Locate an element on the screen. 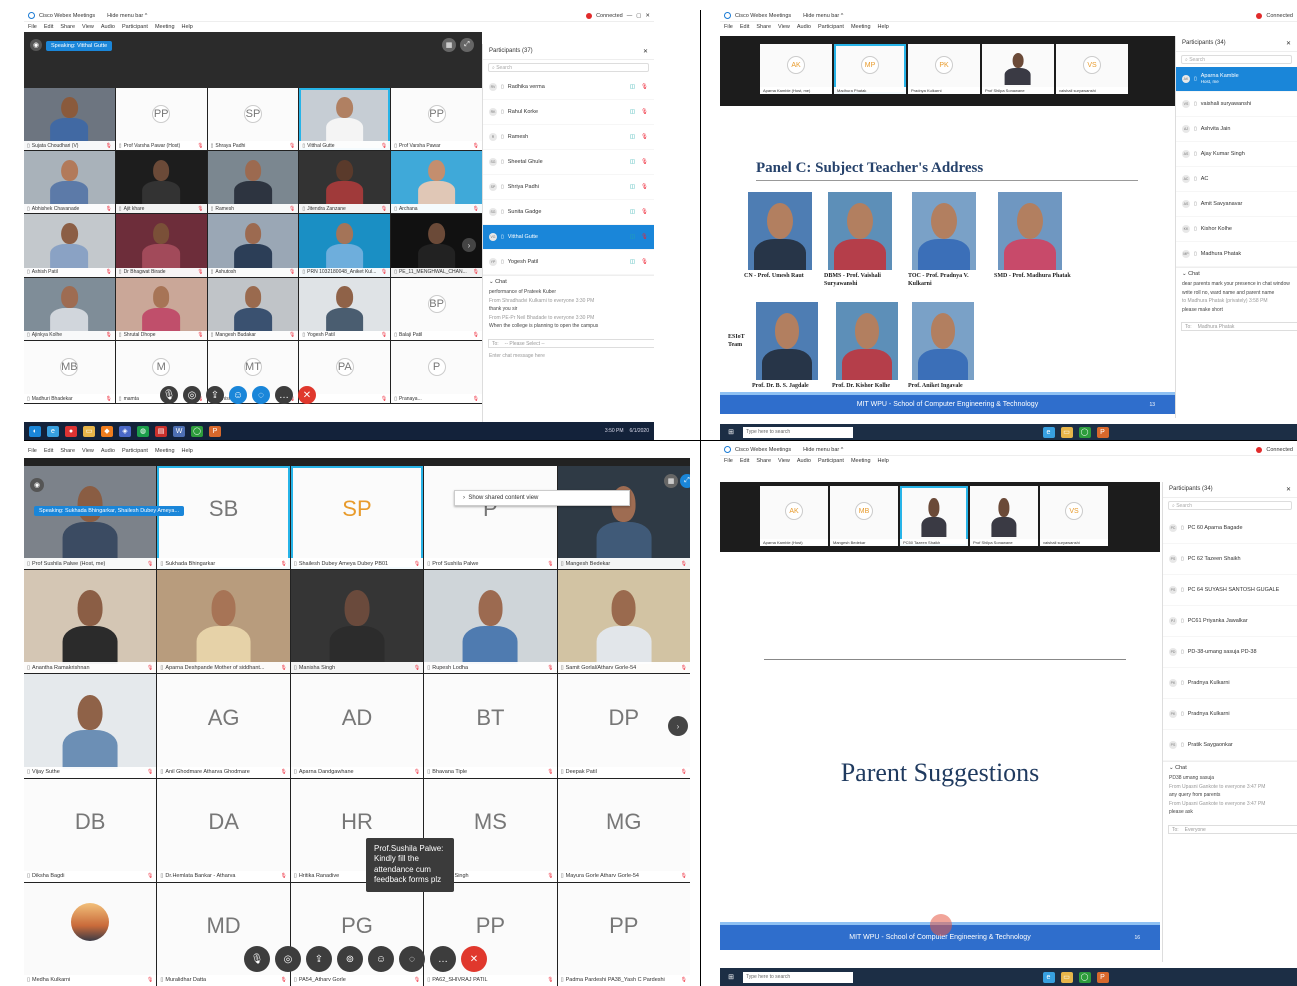 The height and width of the screenshot is (986, 1297). participant-tile: ▯ Vijay Suthe 🎙 is located at coordinates (90, 726).